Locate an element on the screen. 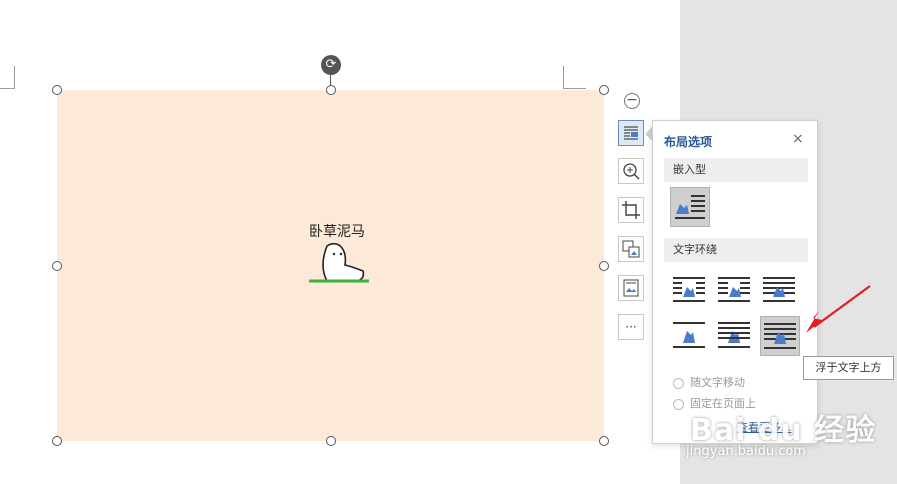  resize-handle-nw is located at coordinates (57, 90).